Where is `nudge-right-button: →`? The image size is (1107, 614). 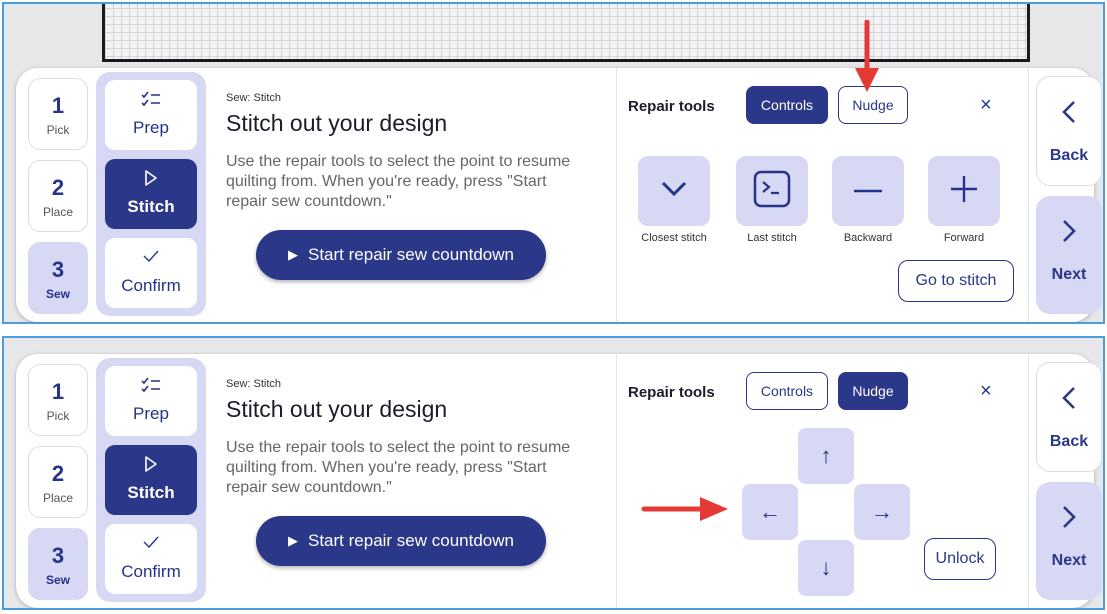
nudge-right-button: → is located at coordinates (882, 512).